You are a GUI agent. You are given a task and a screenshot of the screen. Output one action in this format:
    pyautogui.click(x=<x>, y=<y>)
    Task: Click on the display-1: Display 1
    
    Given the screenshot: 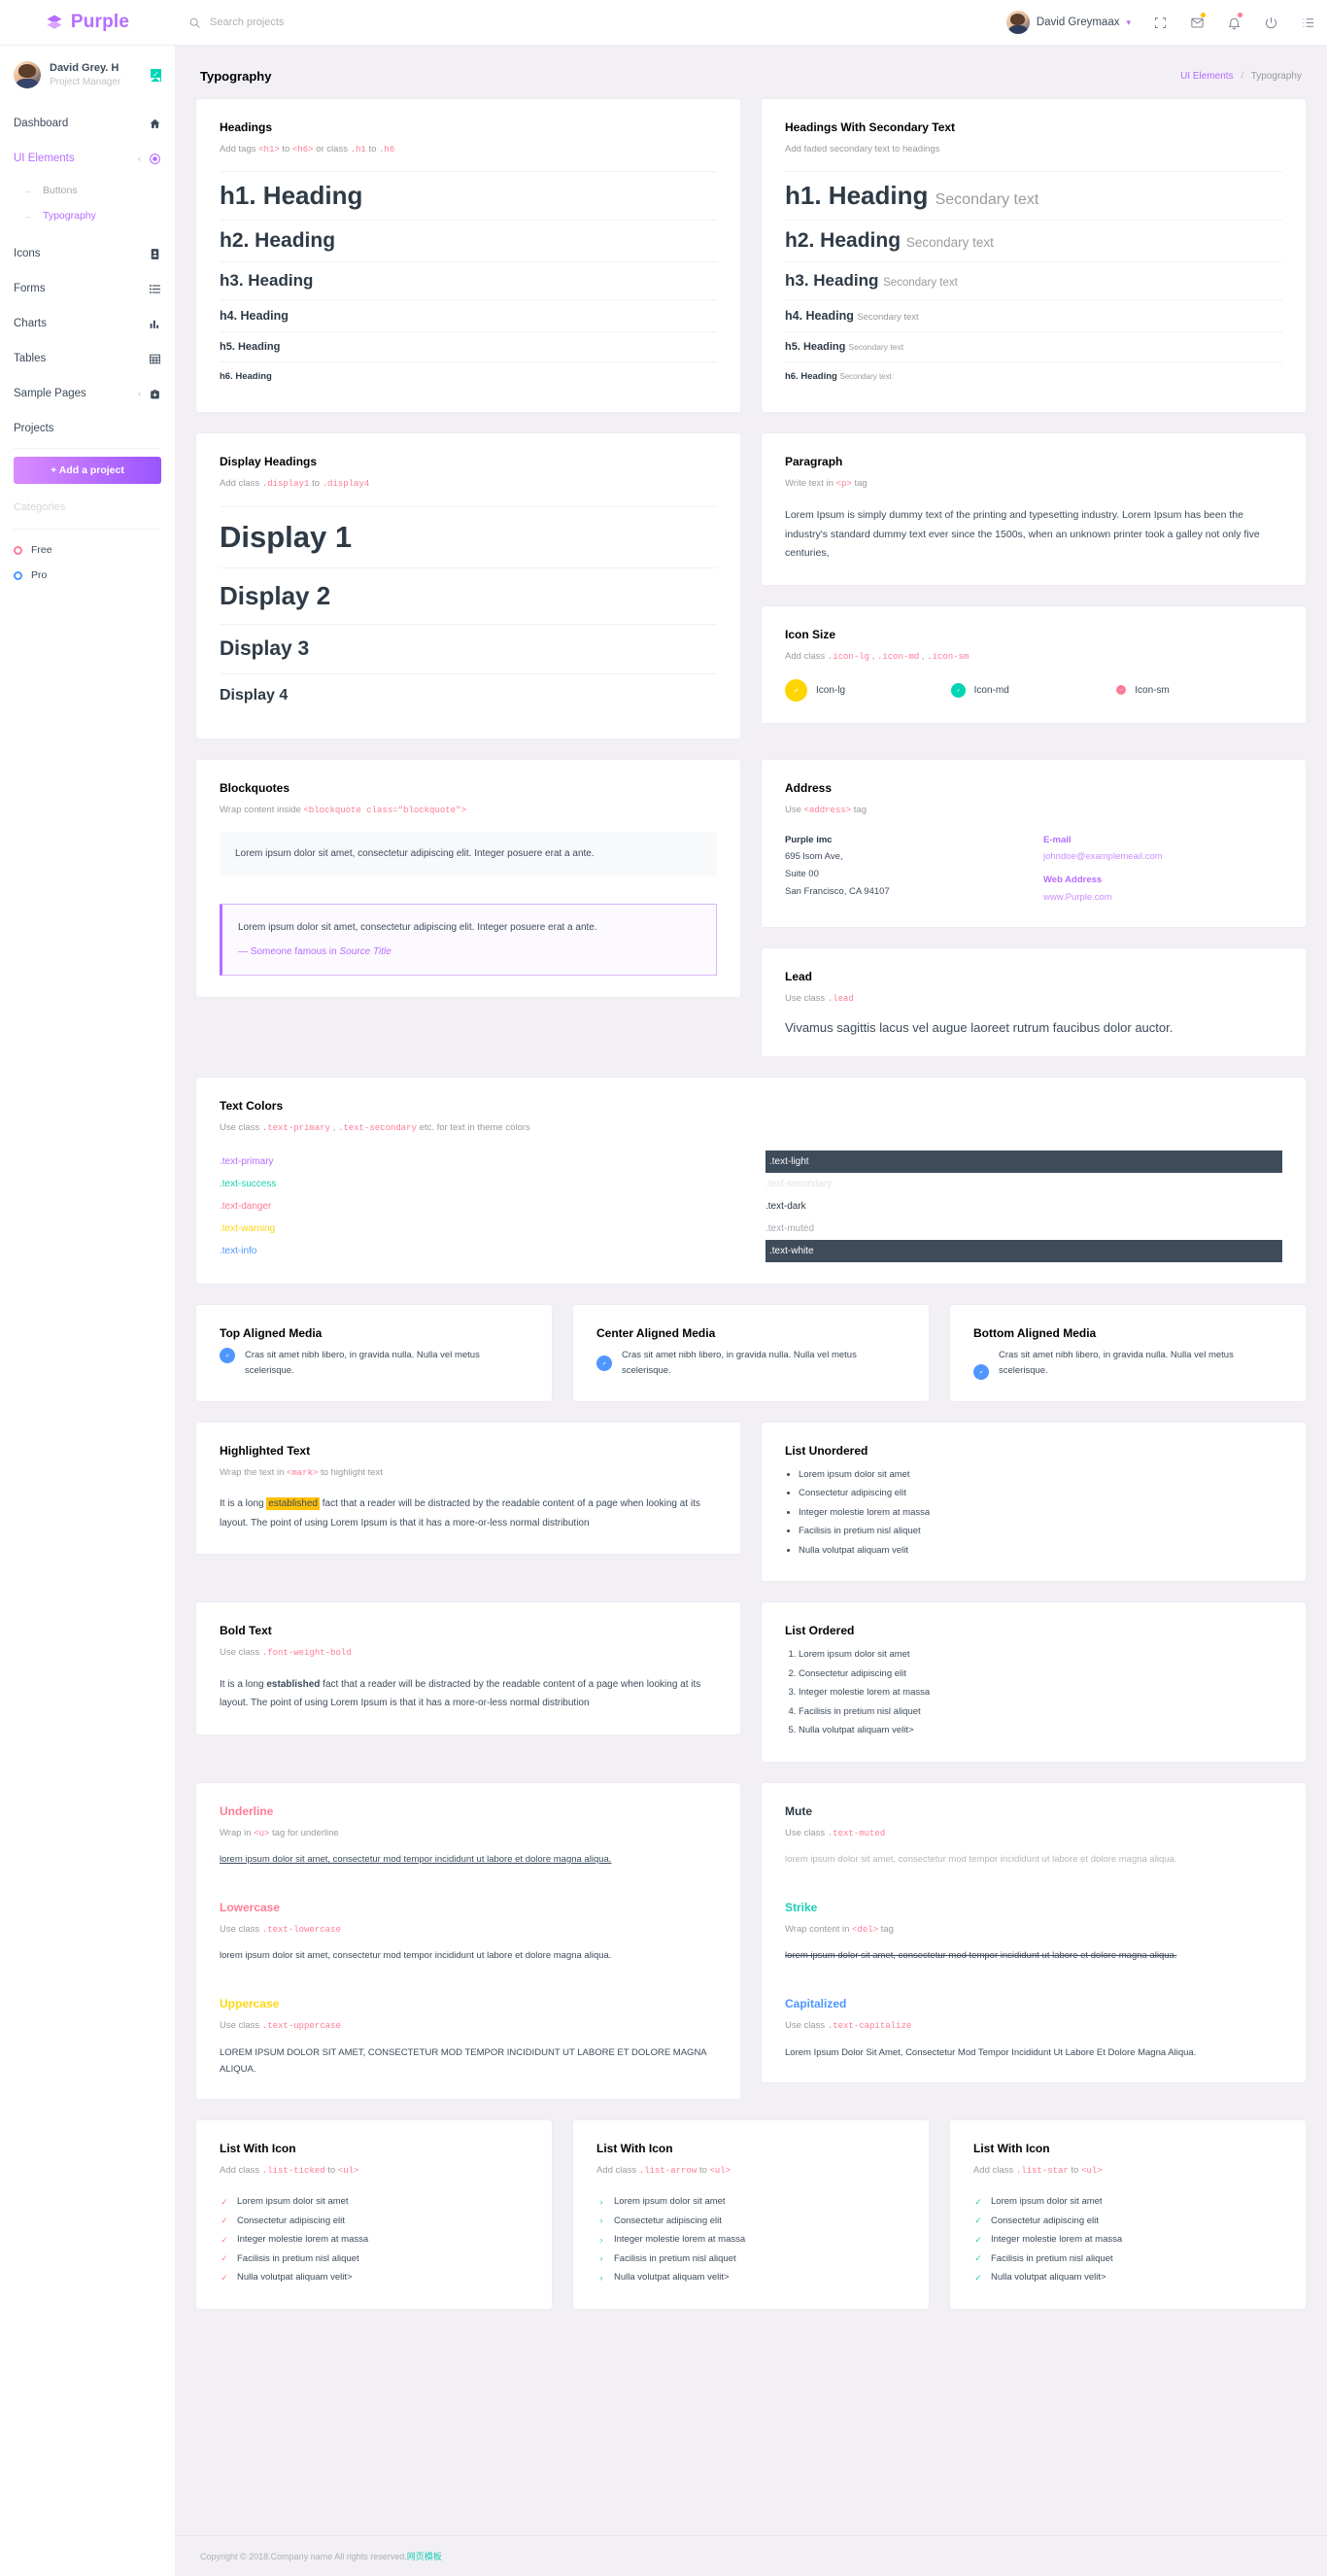 What is the action you would take?
    pyautogui.click(x=286, y=536)
    